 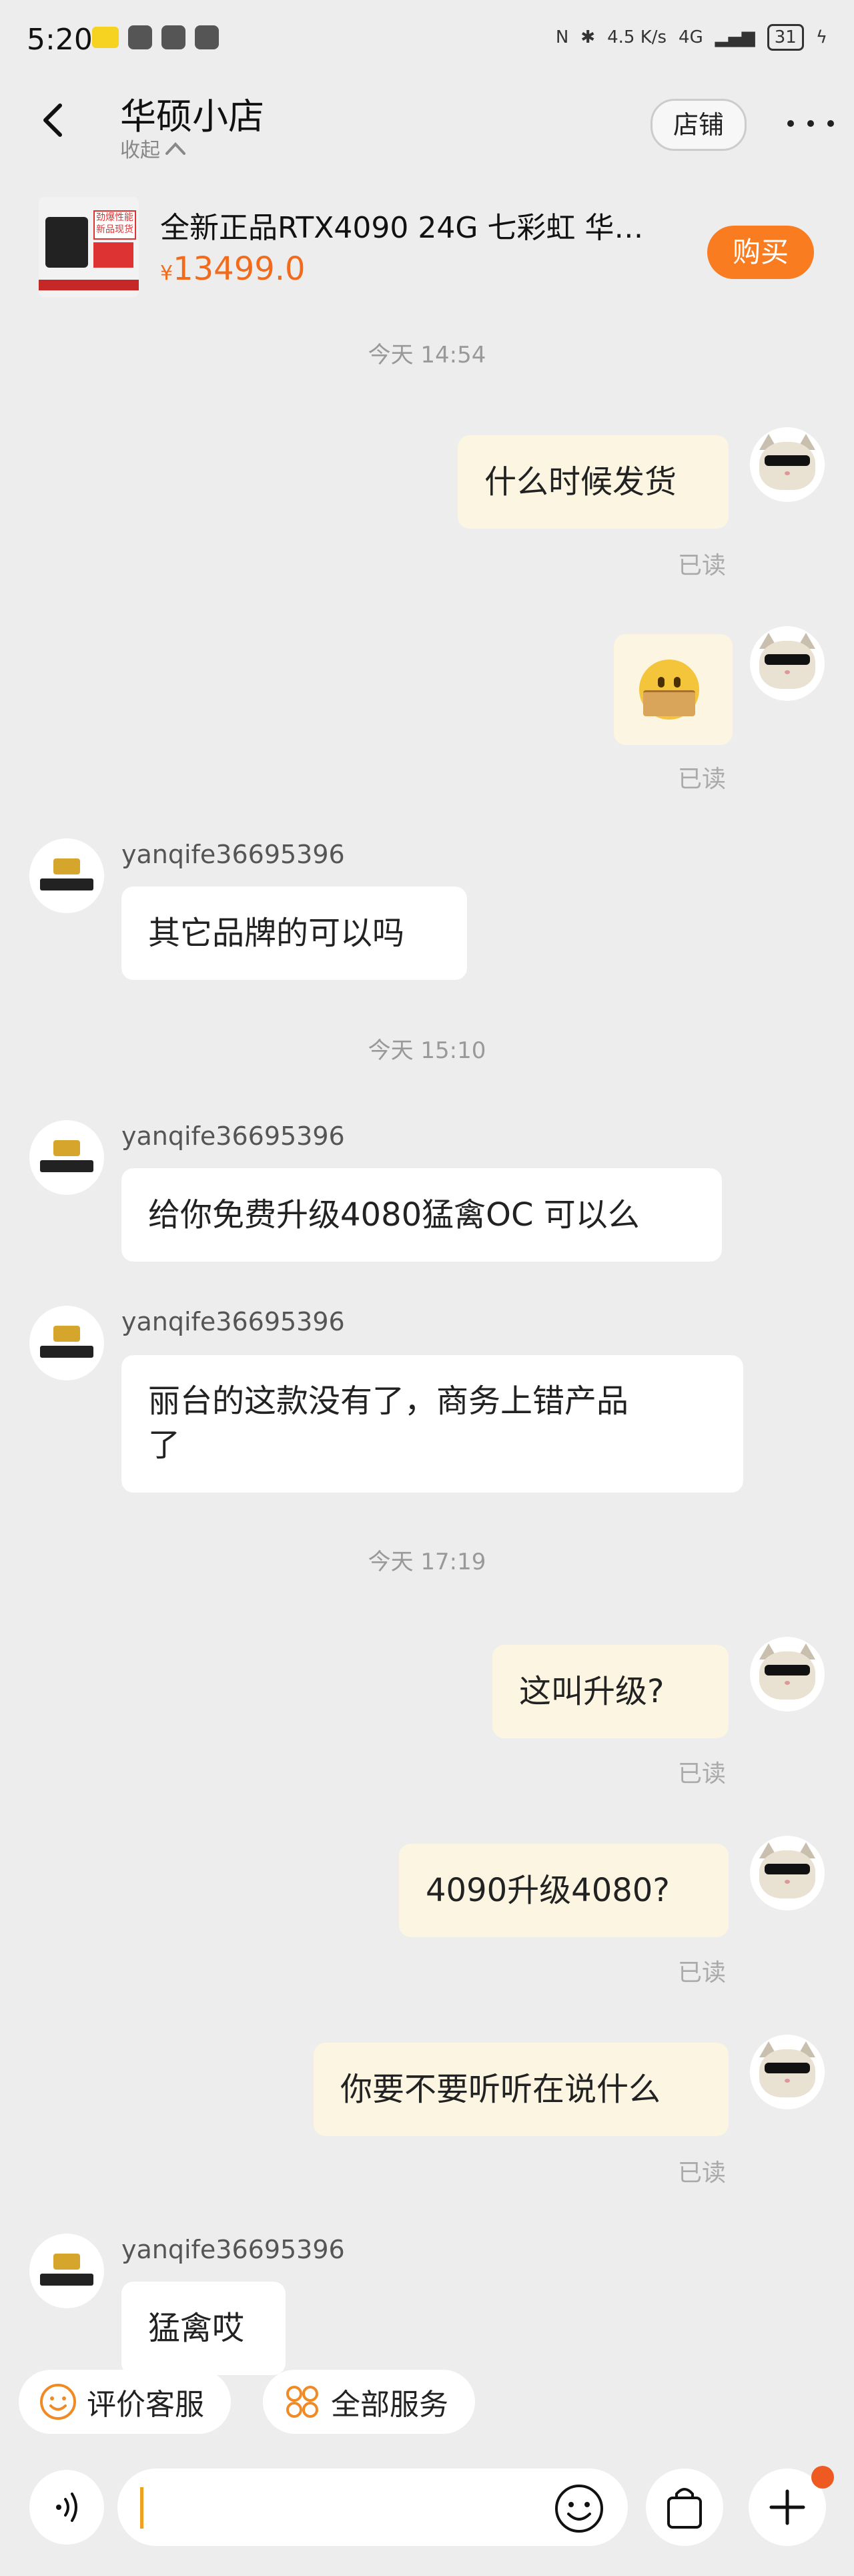 I want to click on shopping-bag-icon, so click(x=685, y=2508).